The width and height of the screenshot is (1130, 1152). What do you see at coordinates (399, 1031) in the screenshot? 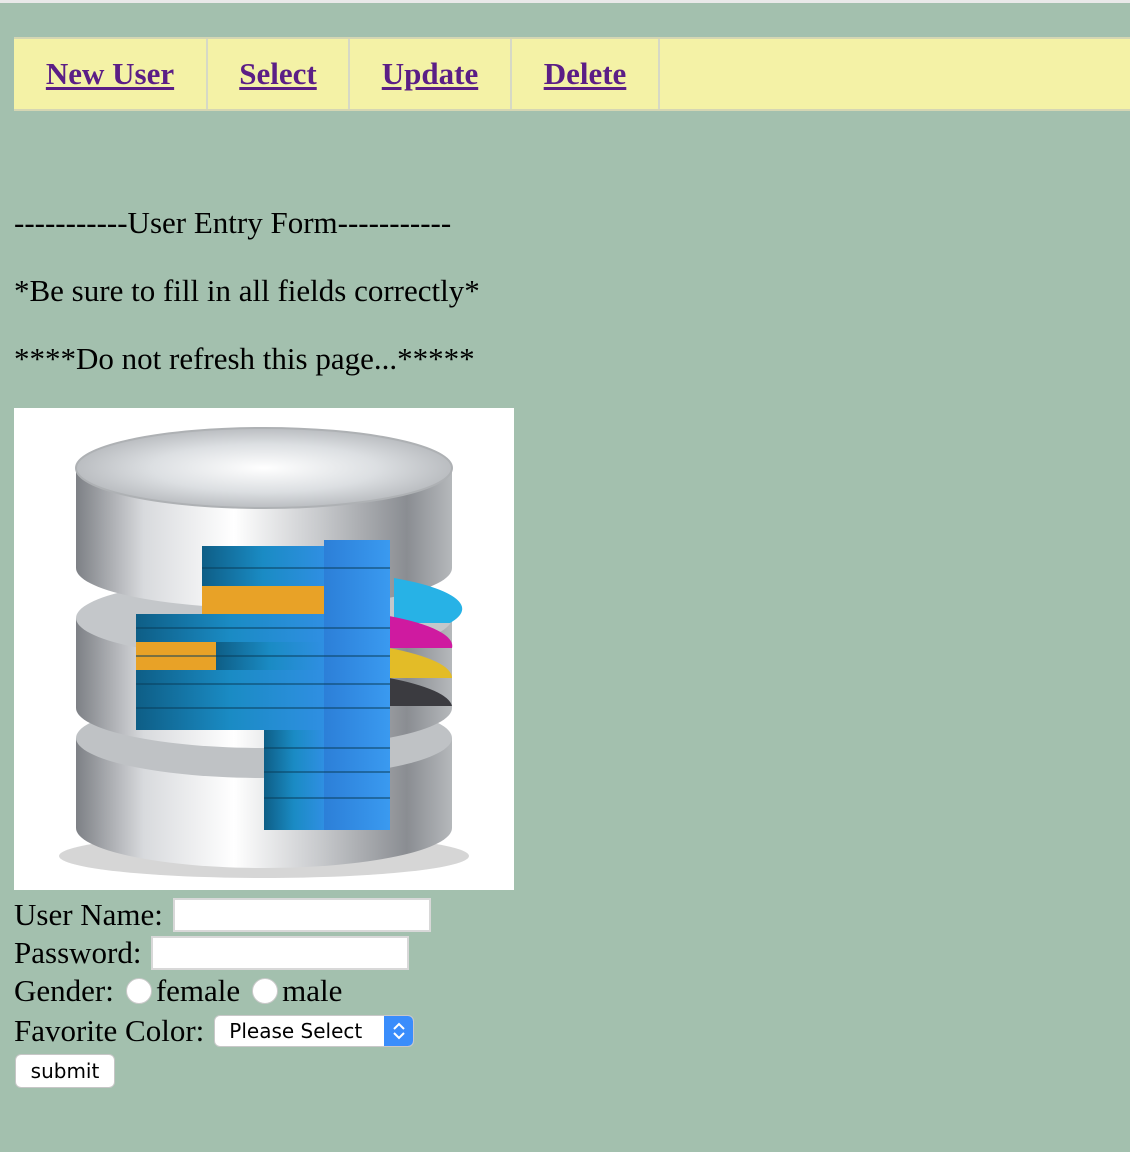
I see `select-arrows-icon` at bounding box center [399, 1031].